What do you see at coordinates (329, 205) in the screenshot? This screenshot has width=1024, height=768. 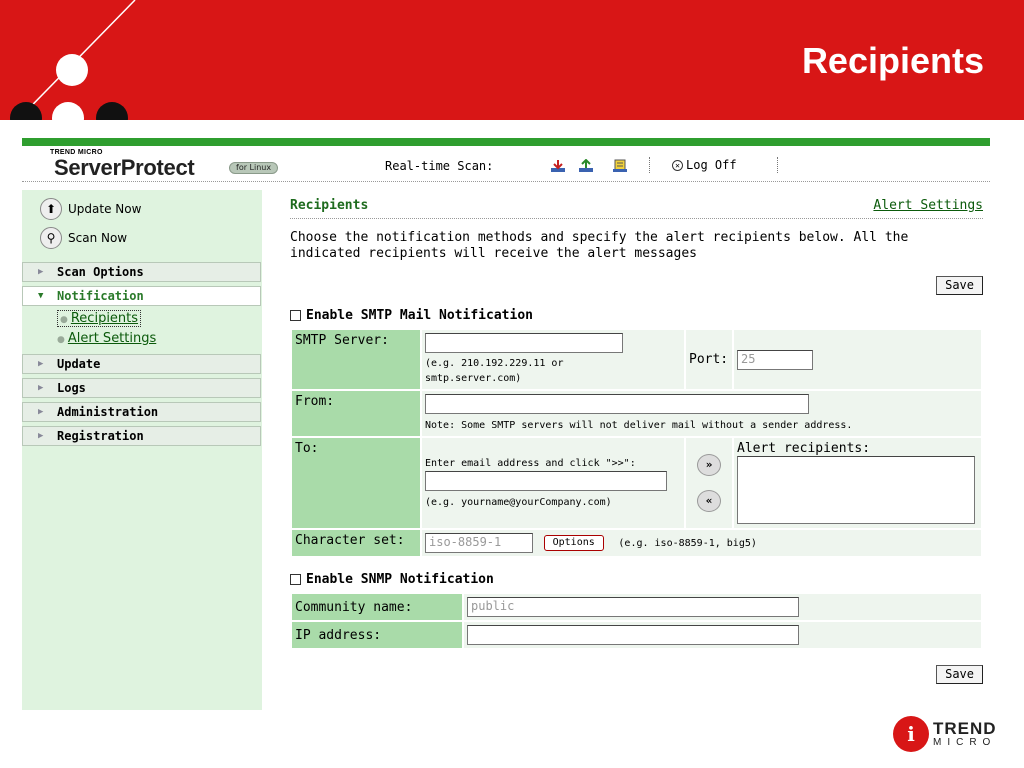 I see `page-title: Recipients` at bounding box center [329, 205].